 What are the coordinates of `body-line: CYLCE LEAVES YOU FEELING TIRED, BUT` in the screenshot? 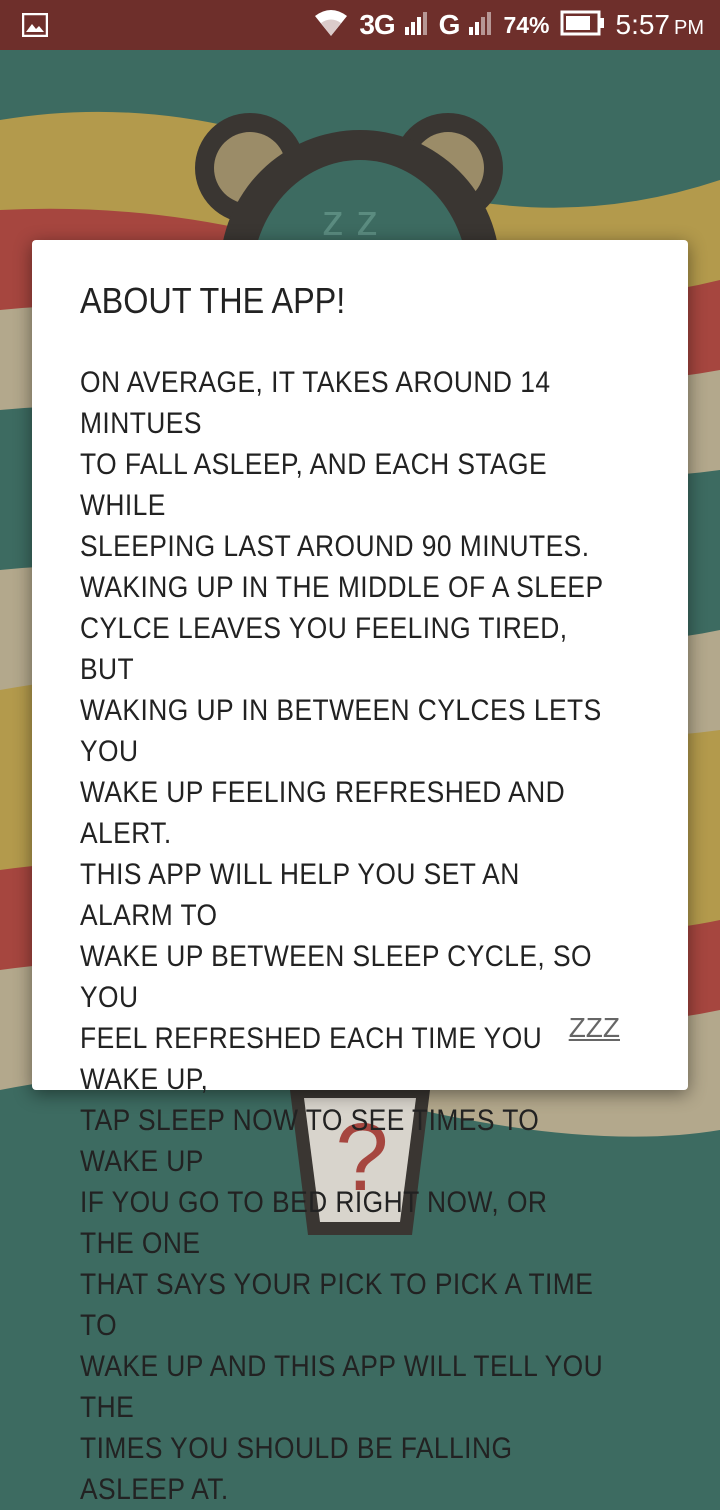 It's located at (324, 649).